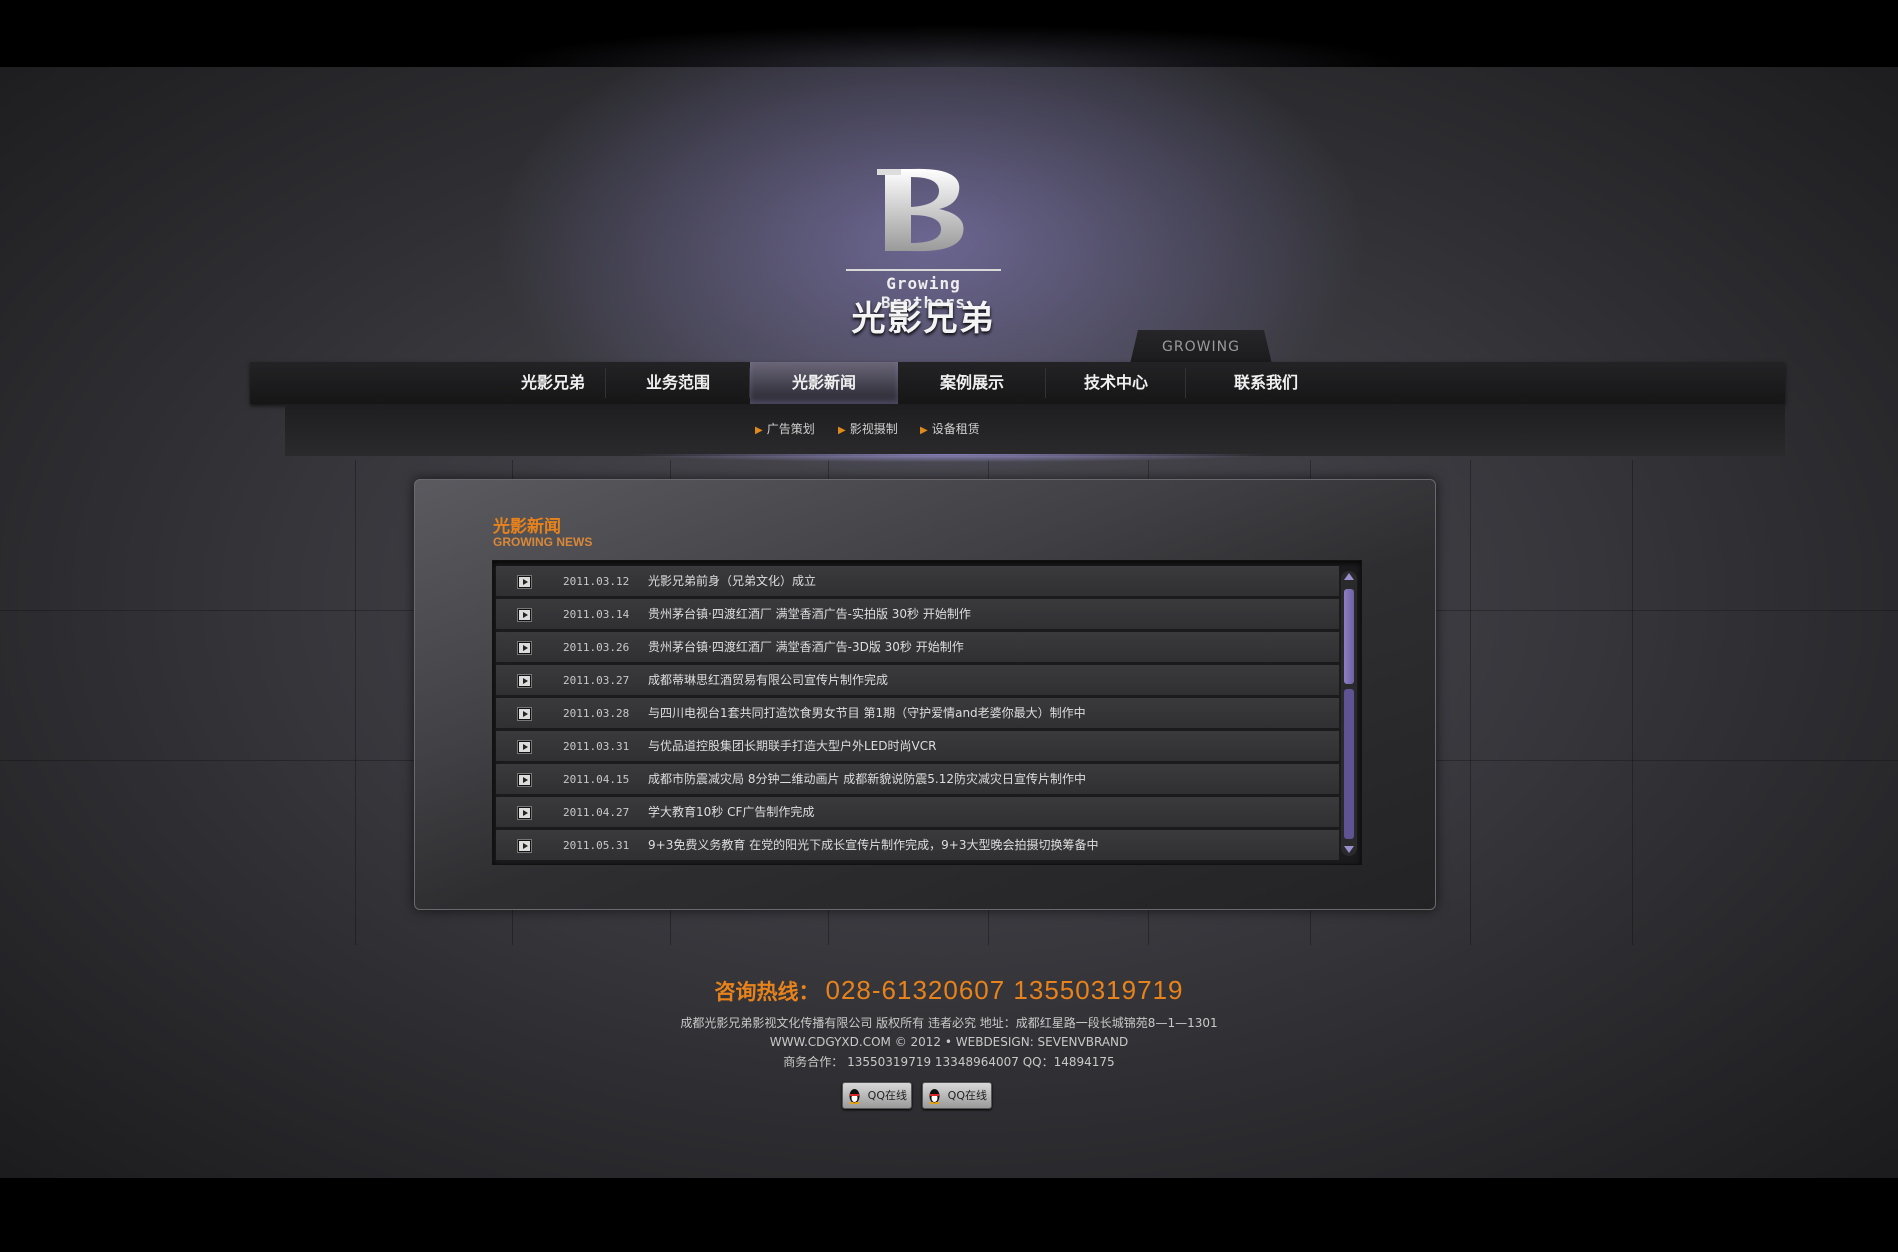 The width and height of the screenshot is (1898, 1252). Describe the element at coordinates (950, 428) in the screenshot. I see `subnav-item-equipment-rental: ▶ 设备租赁` at that location.